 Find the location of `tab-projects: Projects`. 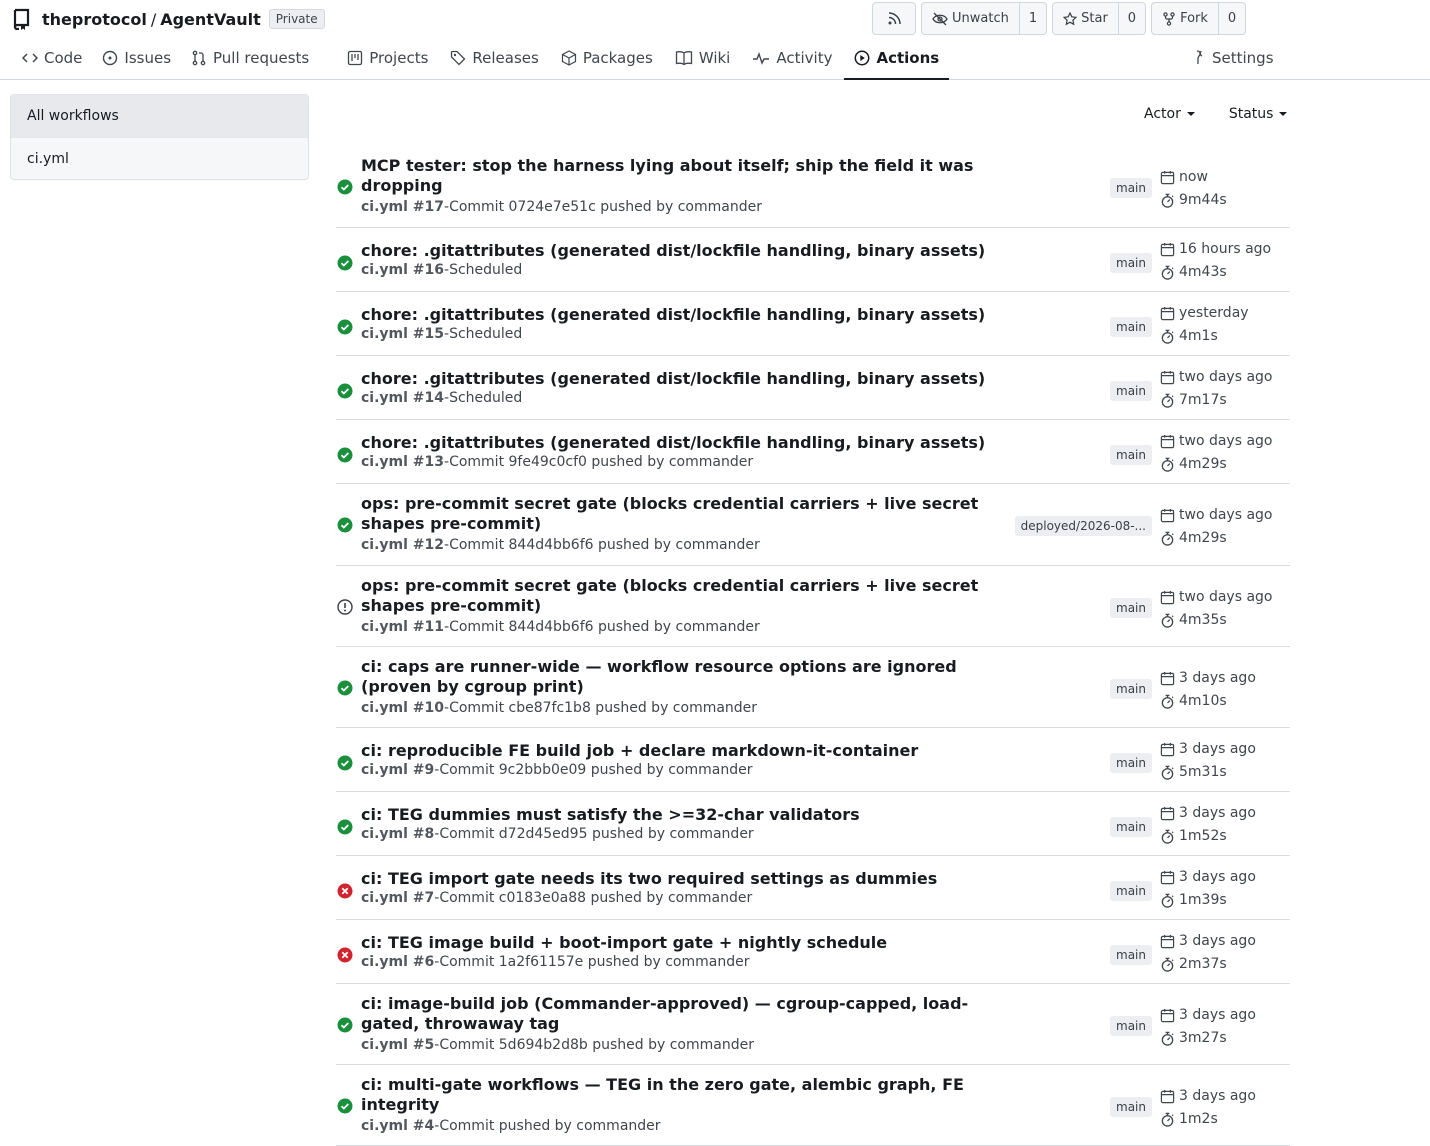

tab-projects: Projects is located at coordinates (387, 58).